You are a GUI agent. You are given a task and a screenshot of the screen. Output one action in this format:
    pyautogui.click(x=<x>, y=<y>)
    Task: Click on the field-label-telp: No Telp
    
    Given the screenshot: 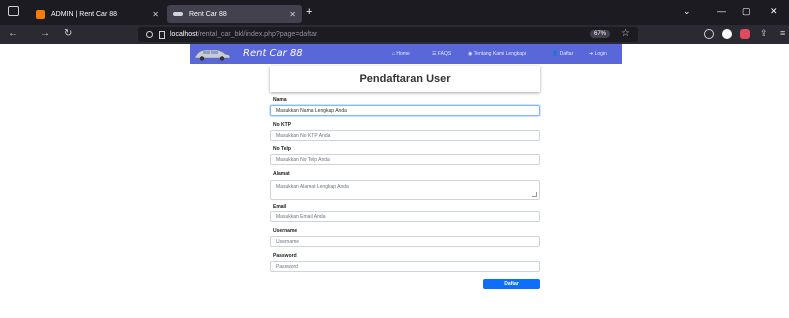 What is the action you would take?
    pyautogui.click(x=282, y=149)
    